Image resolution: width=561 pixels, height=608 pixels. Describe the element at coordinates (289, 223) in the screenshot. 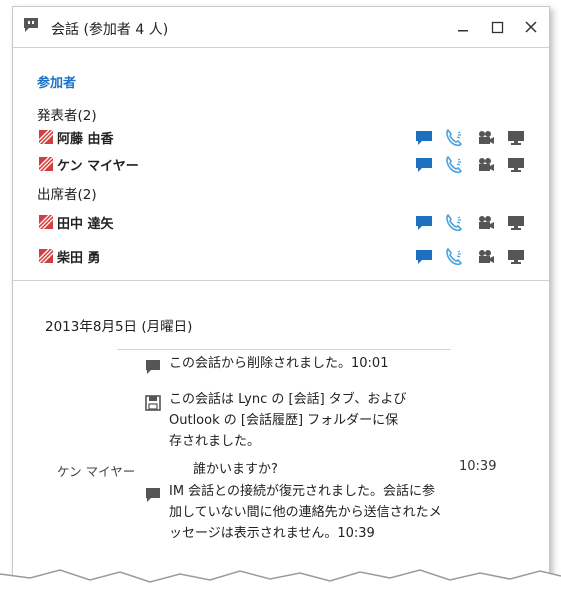

I see `participant-row: 田中 達矢` at that location.